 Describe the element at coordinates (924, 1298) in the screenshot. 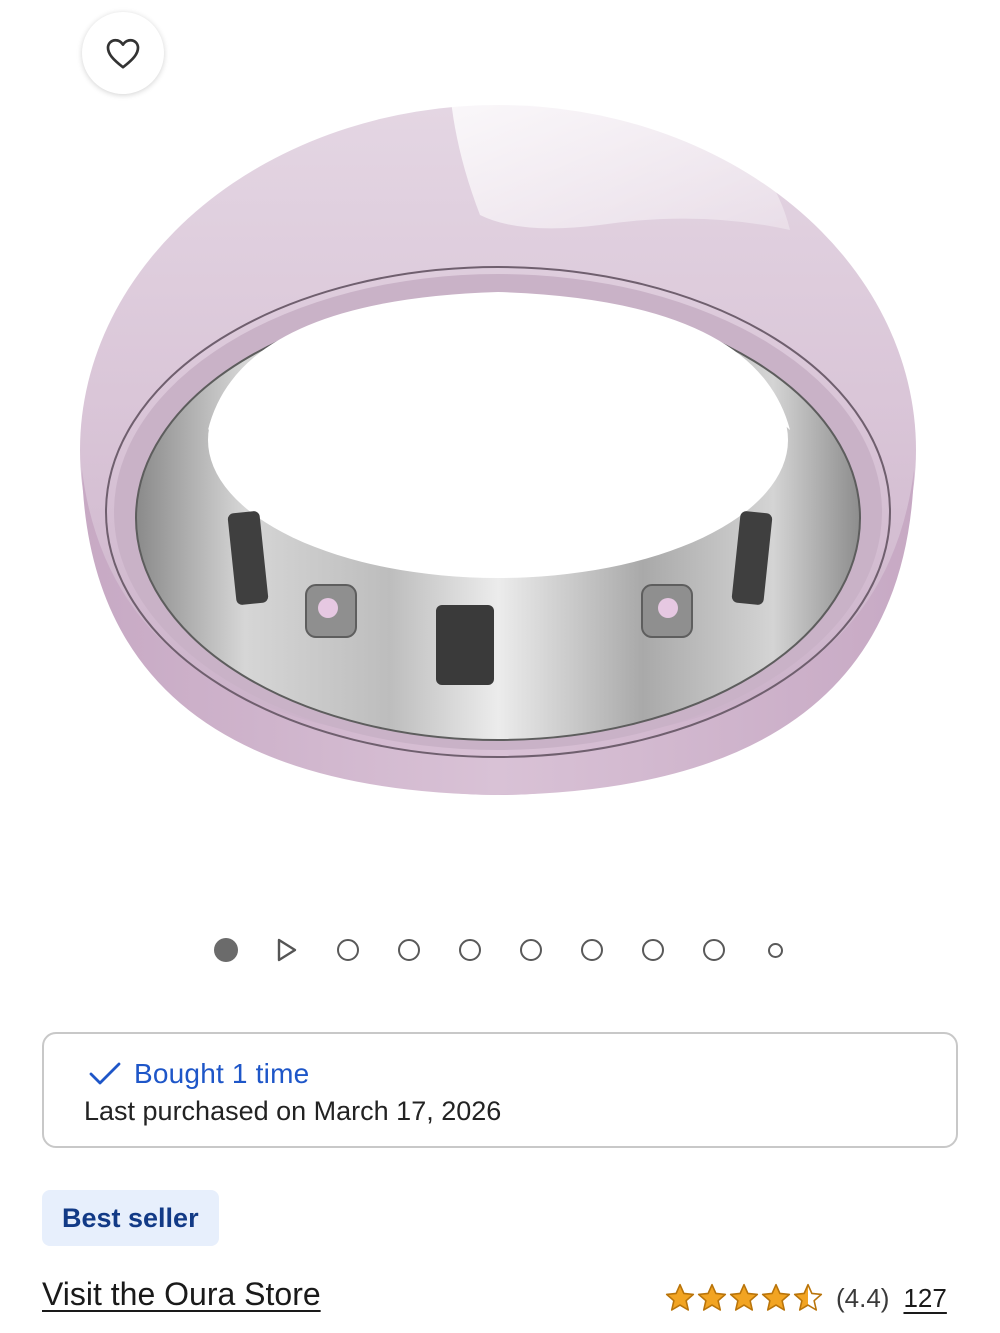

I see `rating-count-link: 127` at that location.